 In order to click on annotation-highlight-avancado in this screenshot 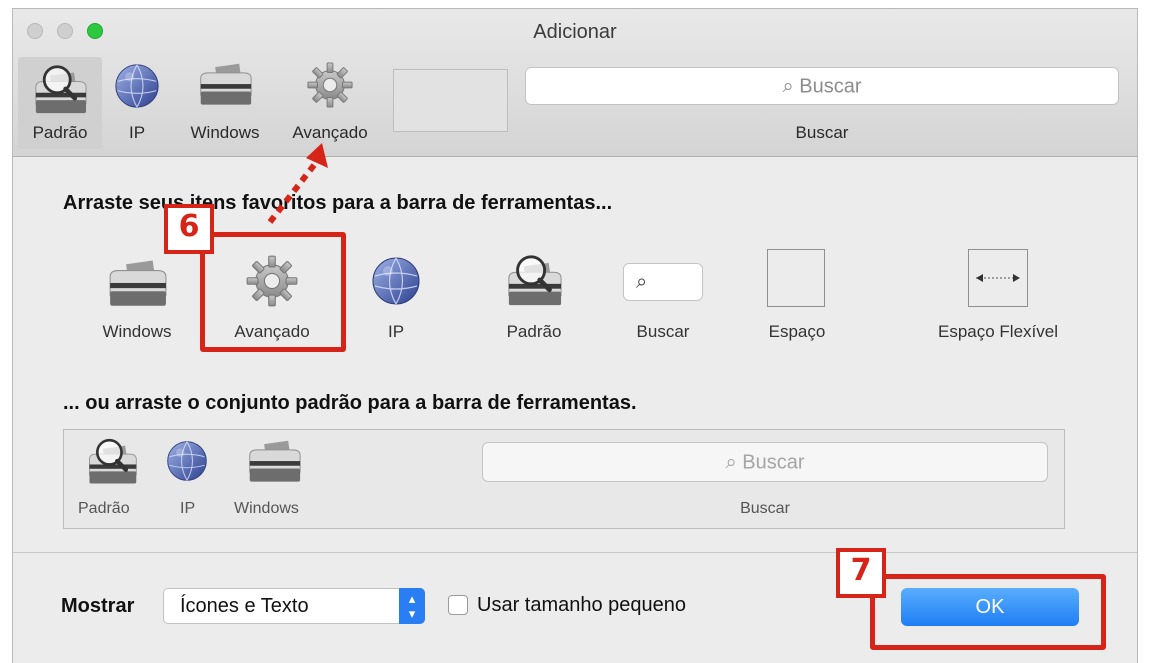, I will do `click(273, 292)`.